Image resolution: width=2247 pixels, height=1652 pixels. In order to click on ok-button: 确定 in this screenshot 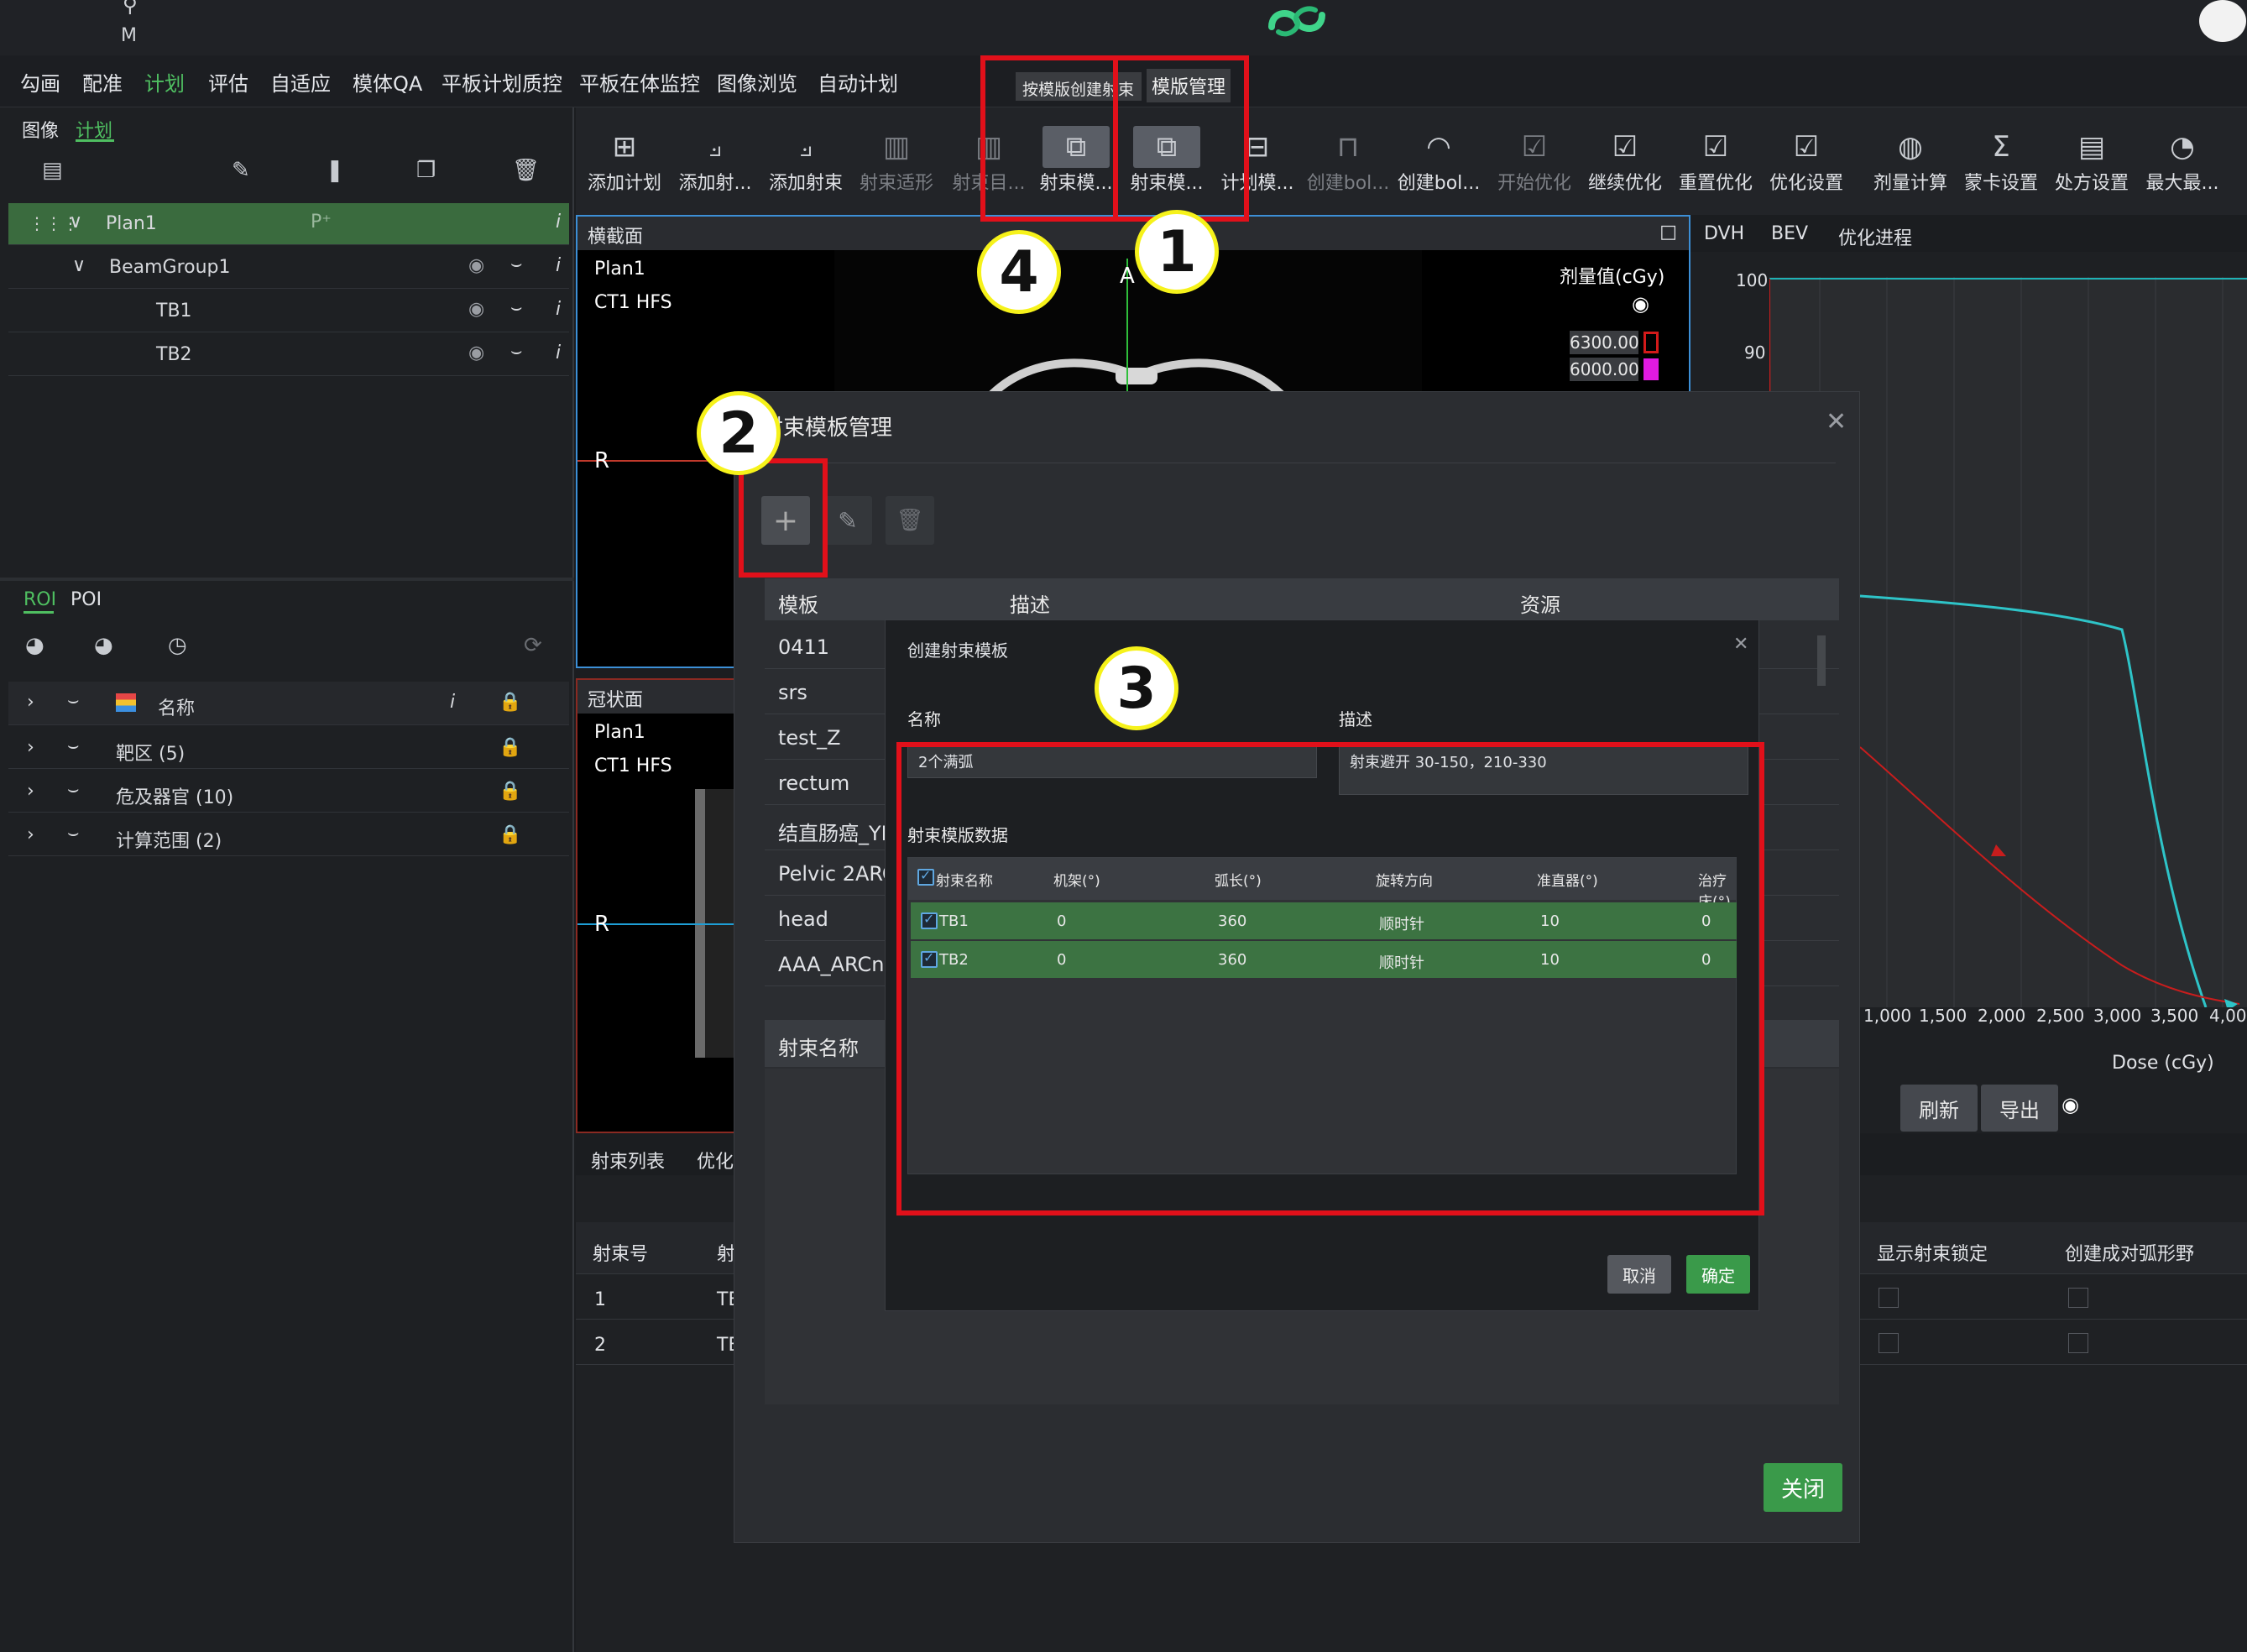, I will do `click(1718, 1274)`.